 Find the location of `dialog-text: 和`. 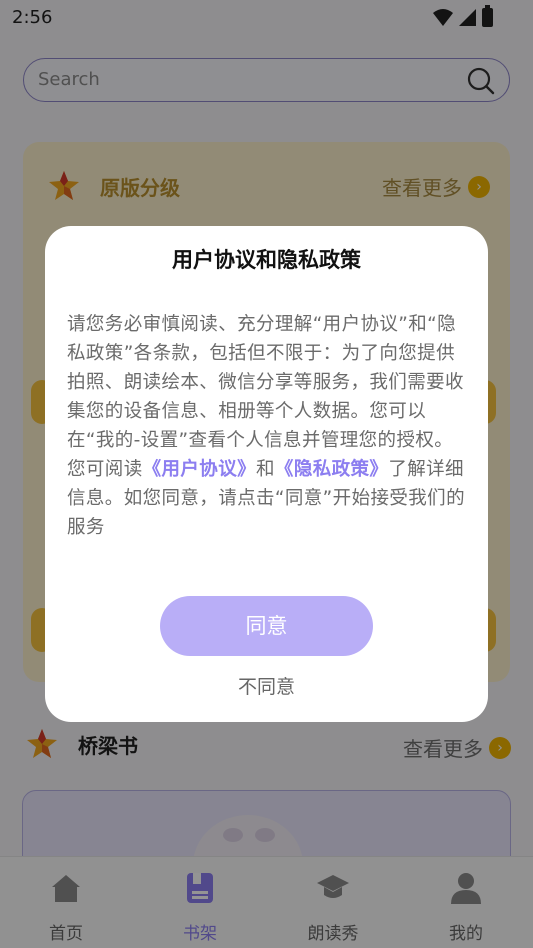

dialog-text: 和 is located at coordinates (265, 469).